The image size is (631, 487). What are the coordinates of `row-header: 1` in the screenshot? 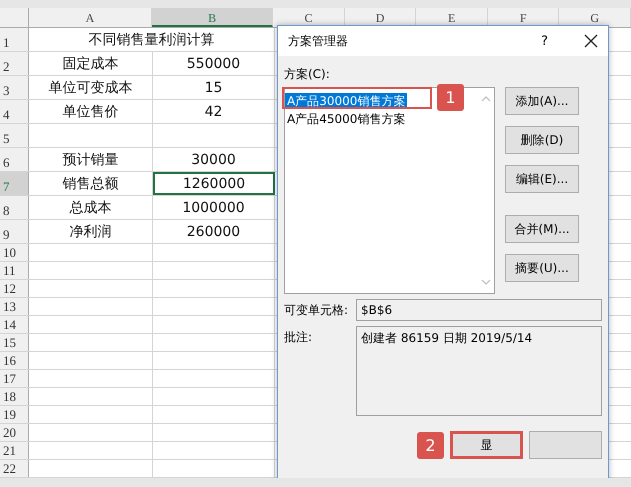 It's located at (14, 39).